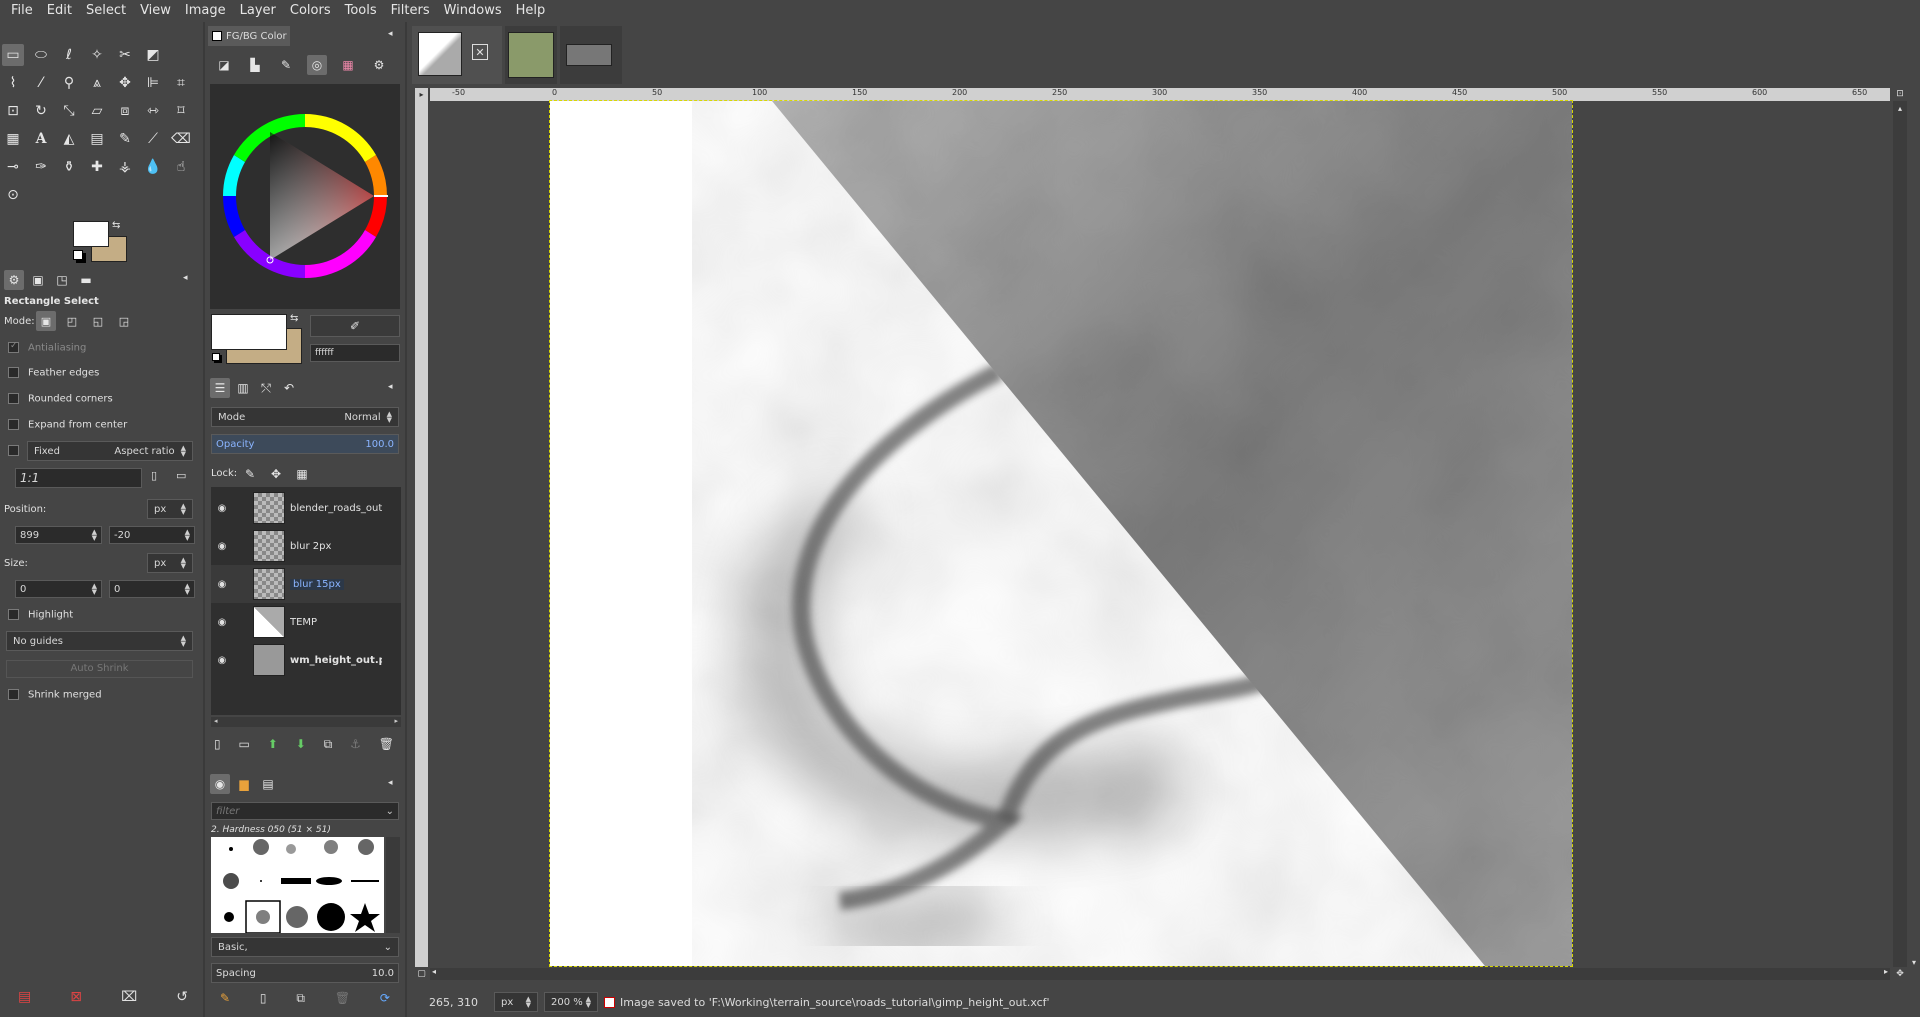  I want to click on position-unit-combo: px ▲ ▼, so click(170, 509).